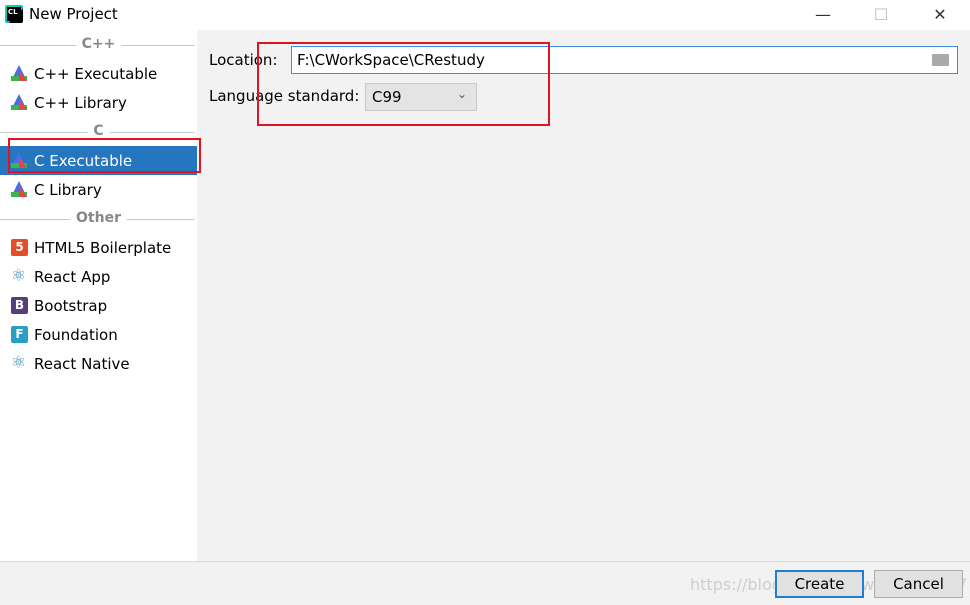  Describe the element at coordinates (98, 334) in the screenshot. I see `sidebar-item-foundation: F Foundation` at that location.